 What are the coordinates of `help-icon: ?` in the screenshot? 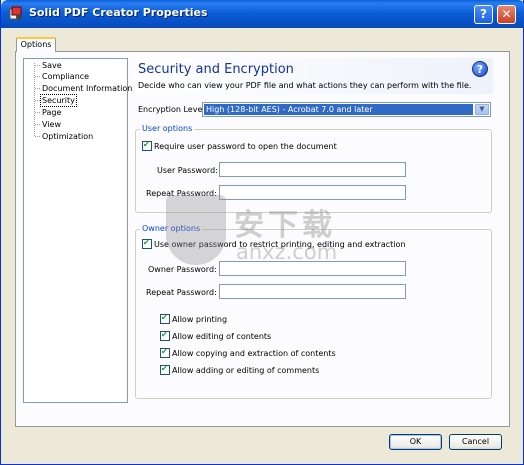 It's located at (480, 69).